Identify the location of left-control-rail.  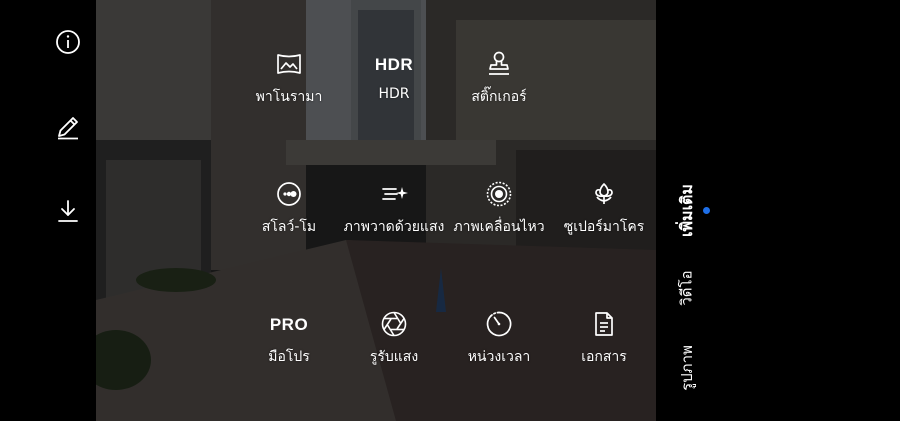
(48, 210).